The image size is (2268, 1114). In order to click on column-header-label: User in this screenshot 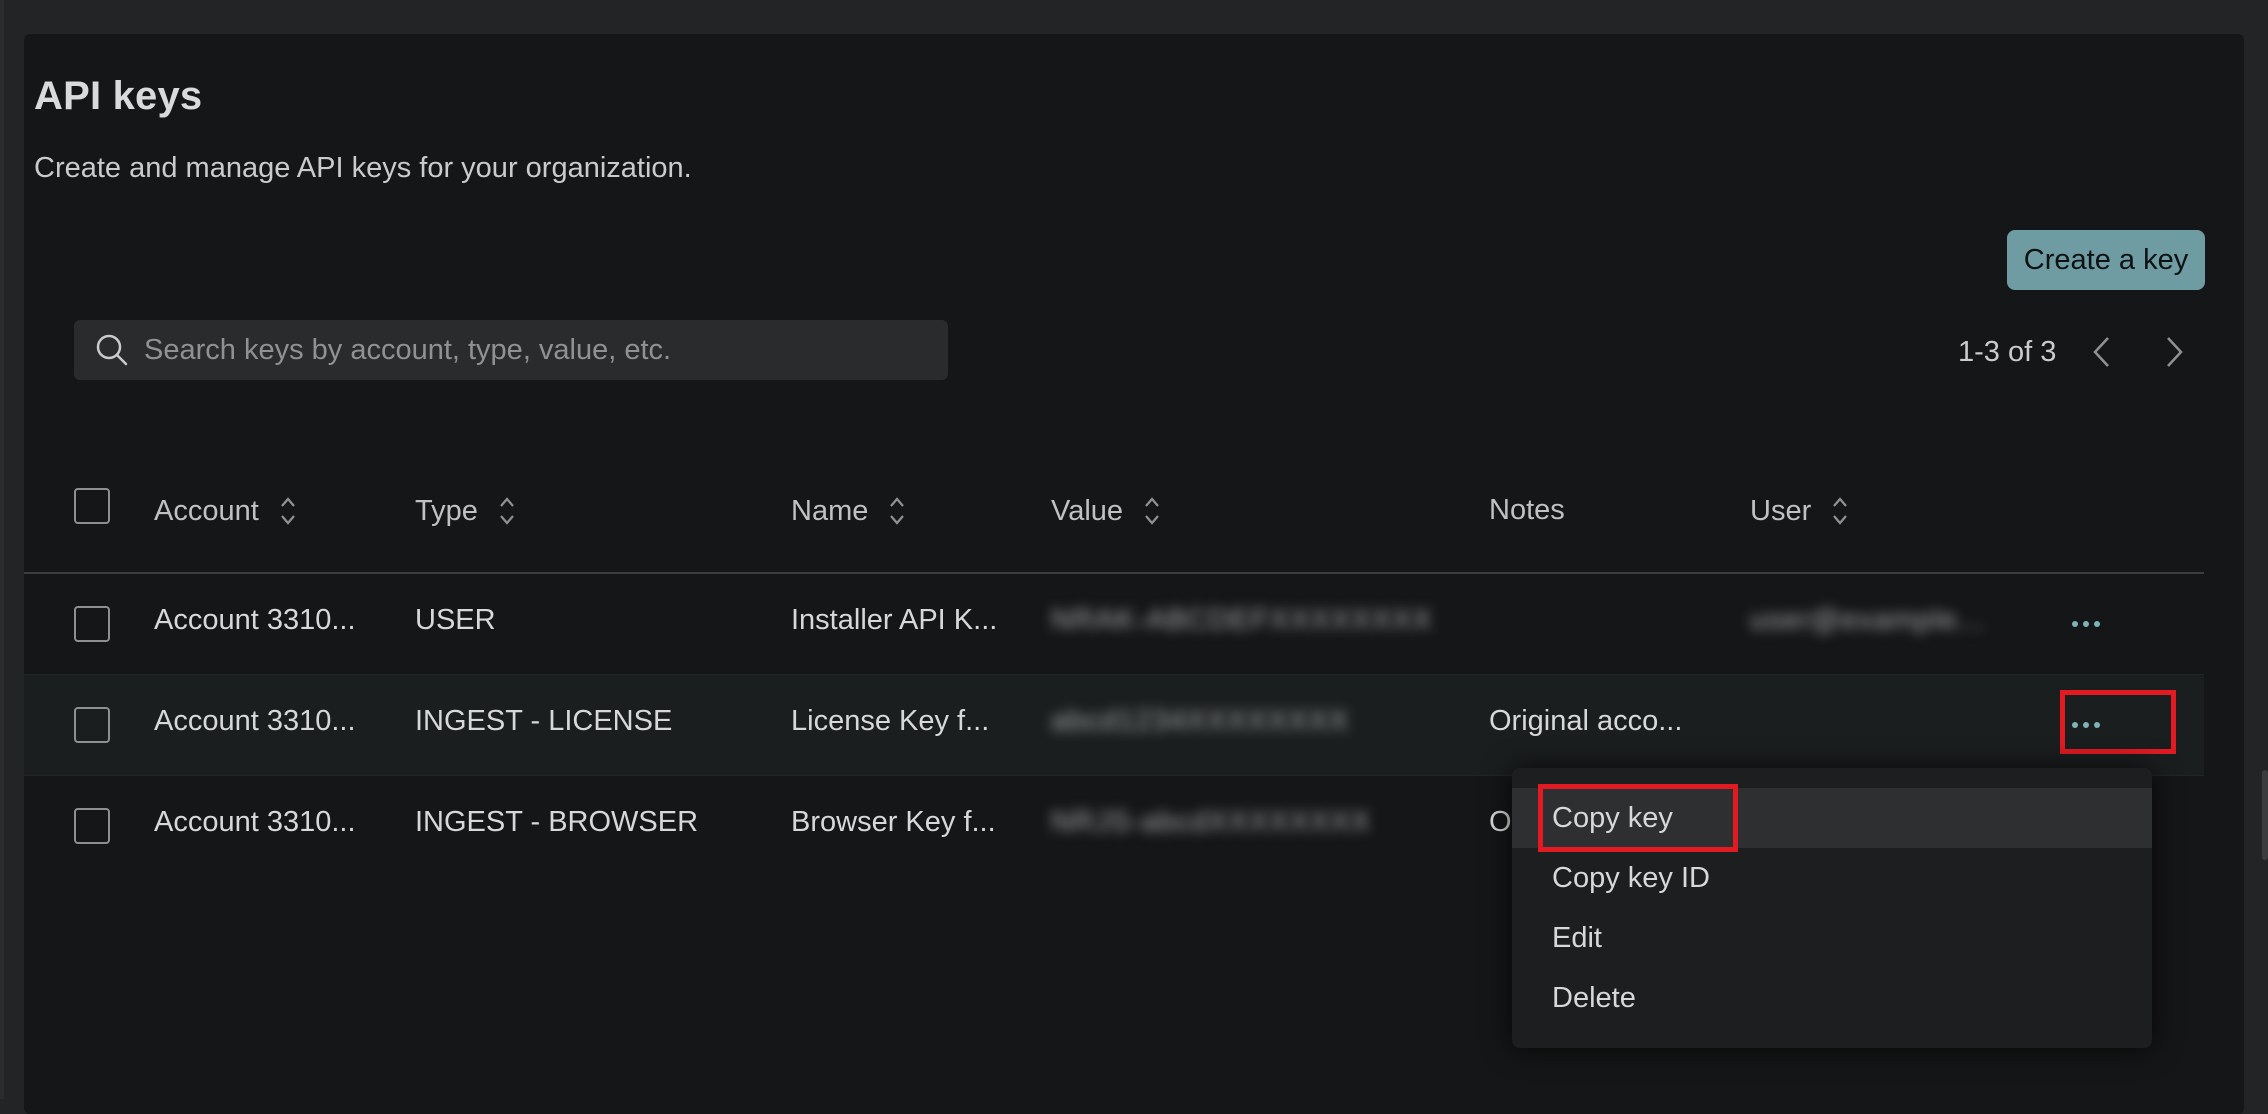, I will do `click(1781, 510)`.